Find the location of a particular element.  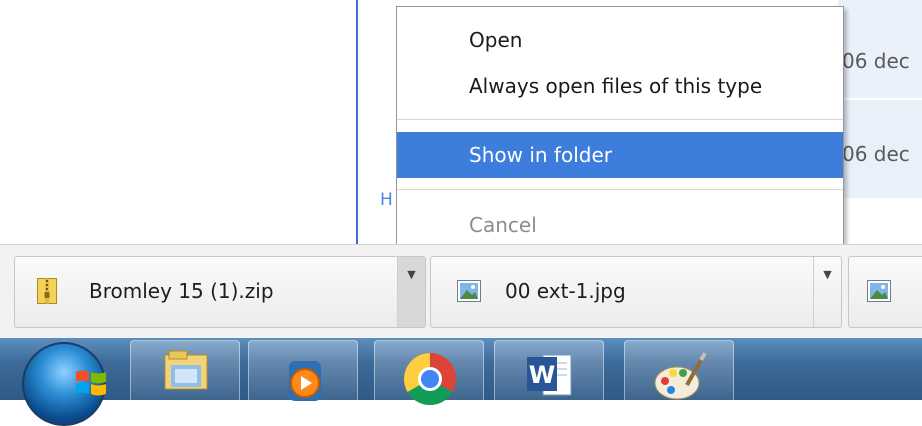

taskbar-word: W is located at coordinates (549, 372).